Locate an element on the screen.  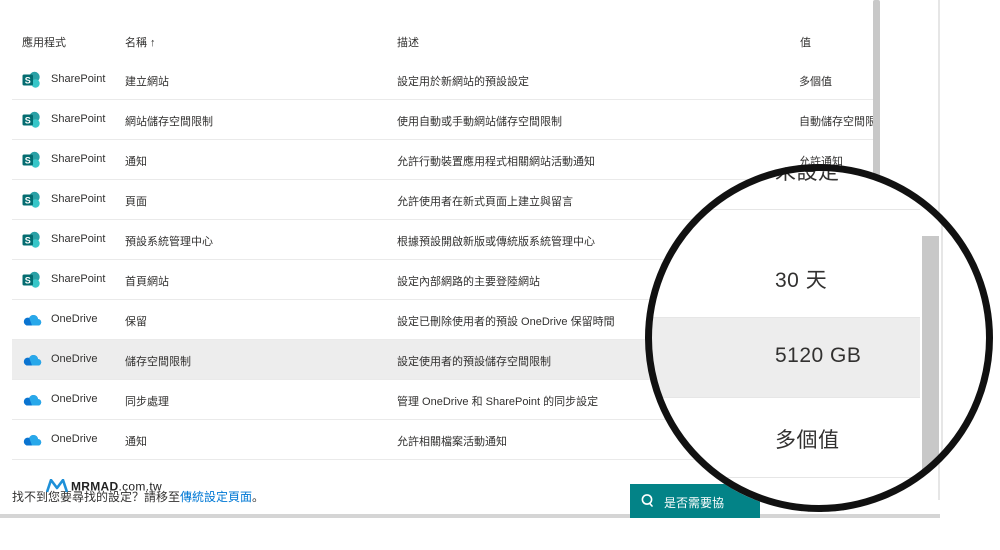
row-description: 設定已刪除使用者的預設 OneDrive 保留時間 is located at coordinates (506, 322).